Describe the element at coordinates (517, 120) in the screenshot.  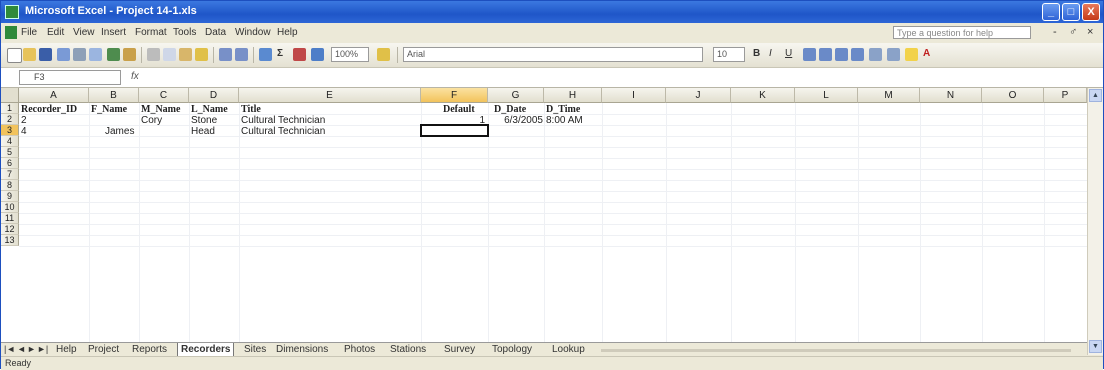
I see `cell-g2: 6/3/2005` at that location.